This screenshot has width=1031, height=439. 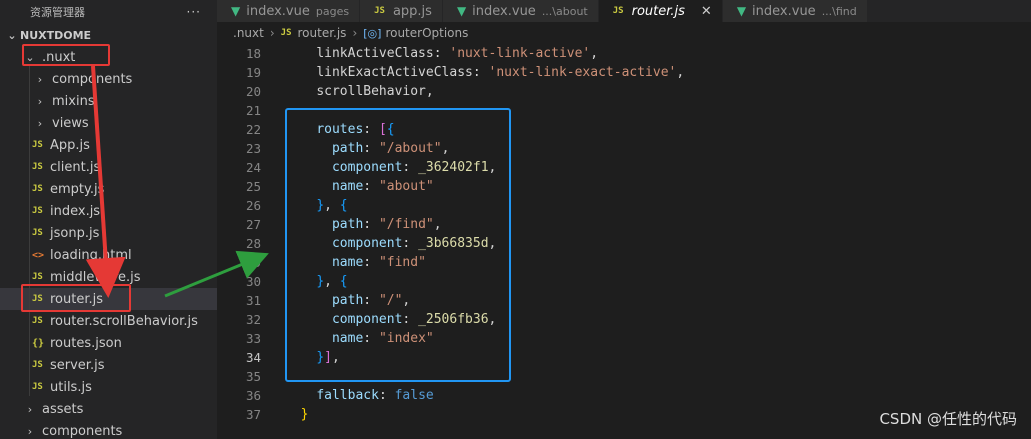 I want to click on tree-item-label: routes.json, so click(x=86, y=343).